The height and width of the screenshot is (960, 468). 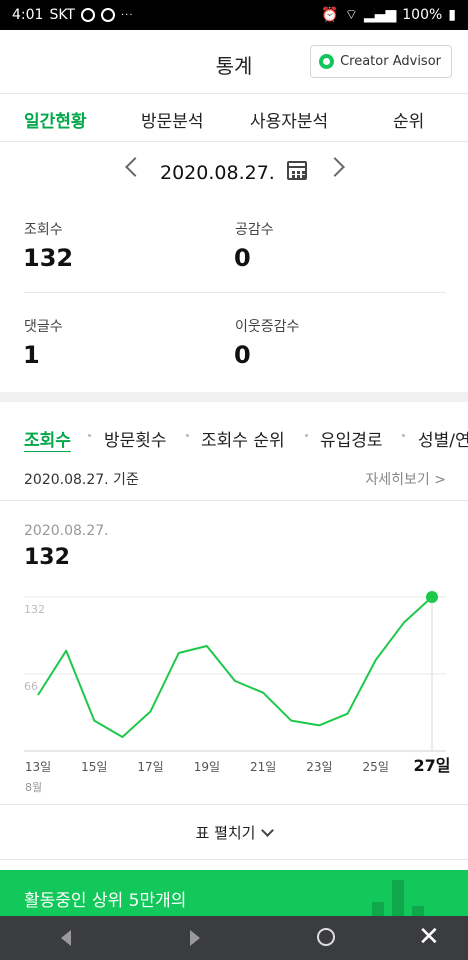 I want to click on globe-icon, so click(x=326, y=937).